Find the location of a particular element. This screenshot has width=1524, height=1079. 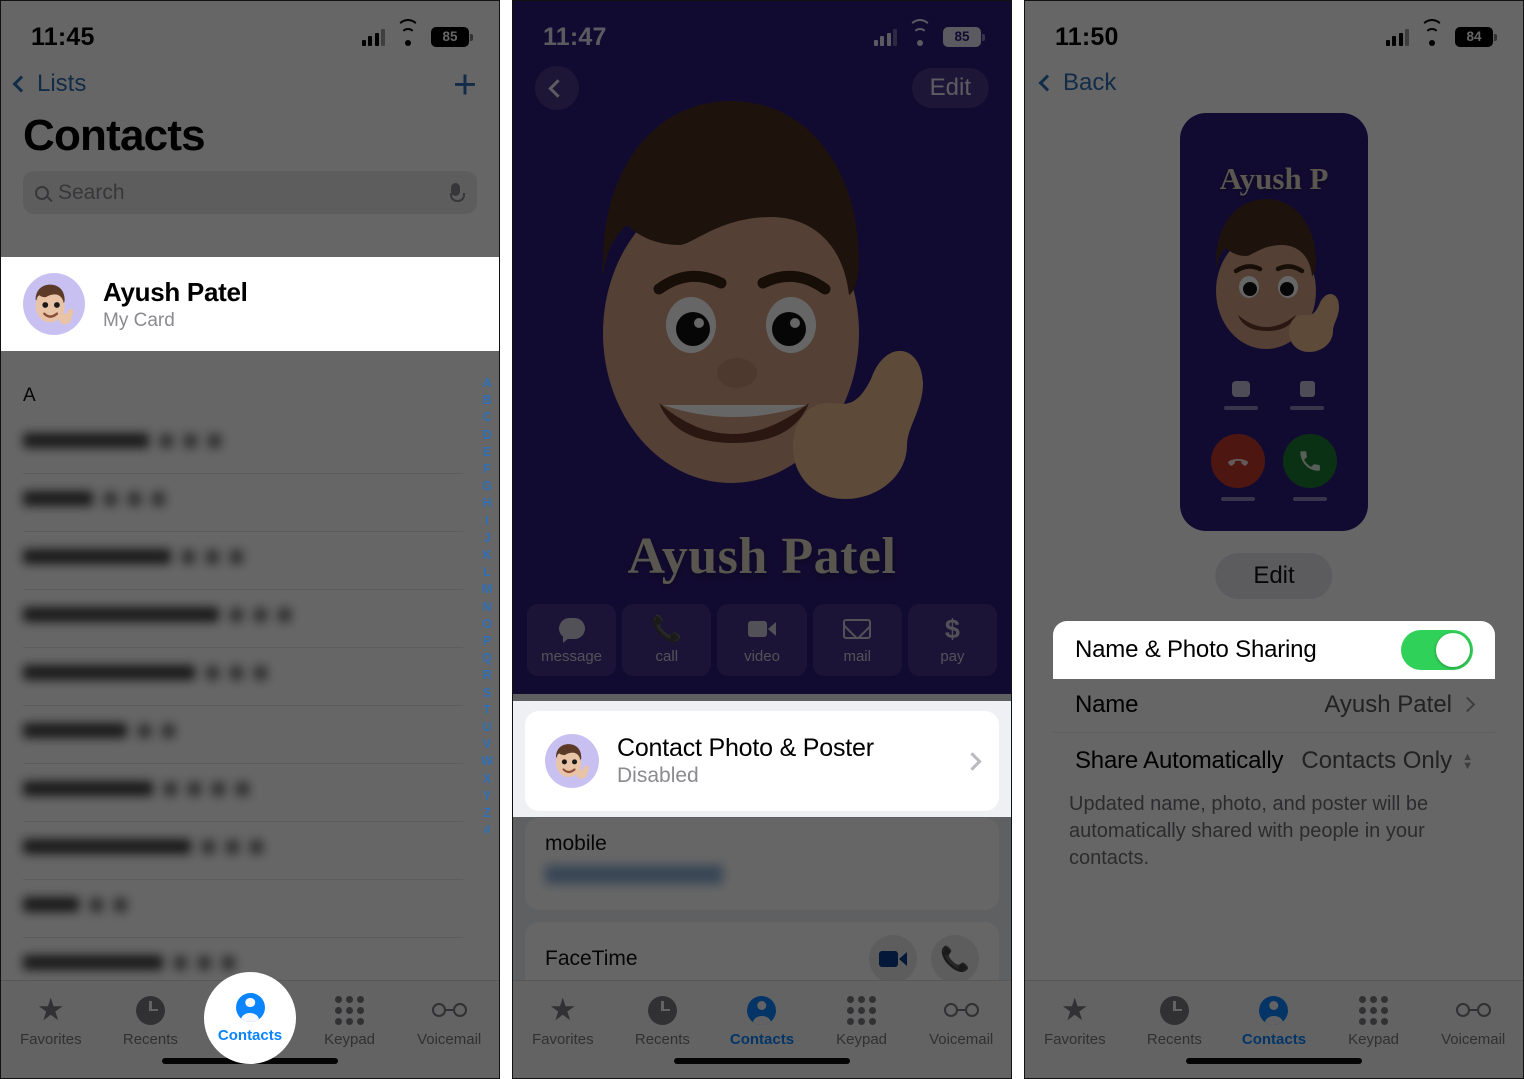

action-label: message is located at coordinates (572, 656).